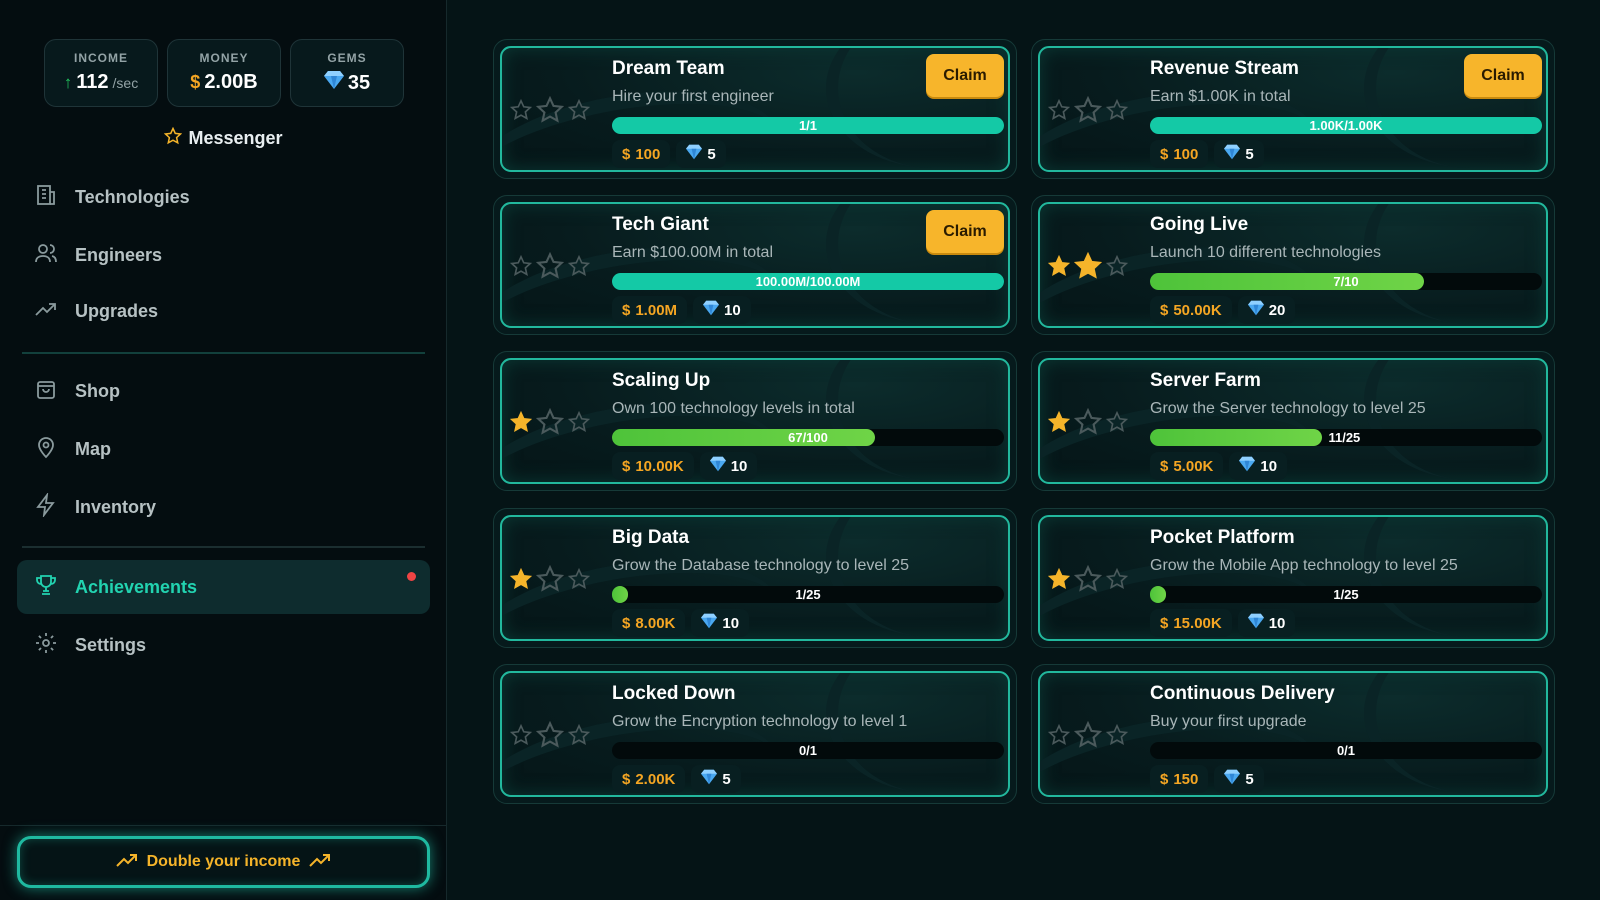  What do you see at coordinates (761, 565) in the screenshot?
I see `achievement-description: Grow the Database technology to level 25` at bounding box center [761, 565].